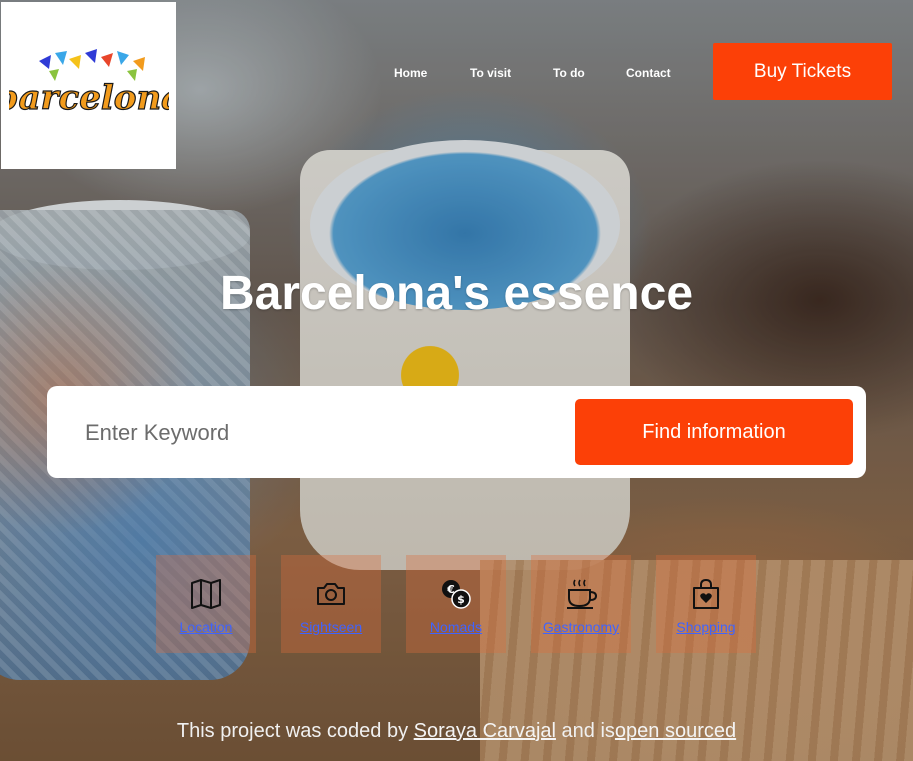 Image resolution: width=913 pixels, height=761 pixels. I want to click on category-location: Location, so click(206, 604).